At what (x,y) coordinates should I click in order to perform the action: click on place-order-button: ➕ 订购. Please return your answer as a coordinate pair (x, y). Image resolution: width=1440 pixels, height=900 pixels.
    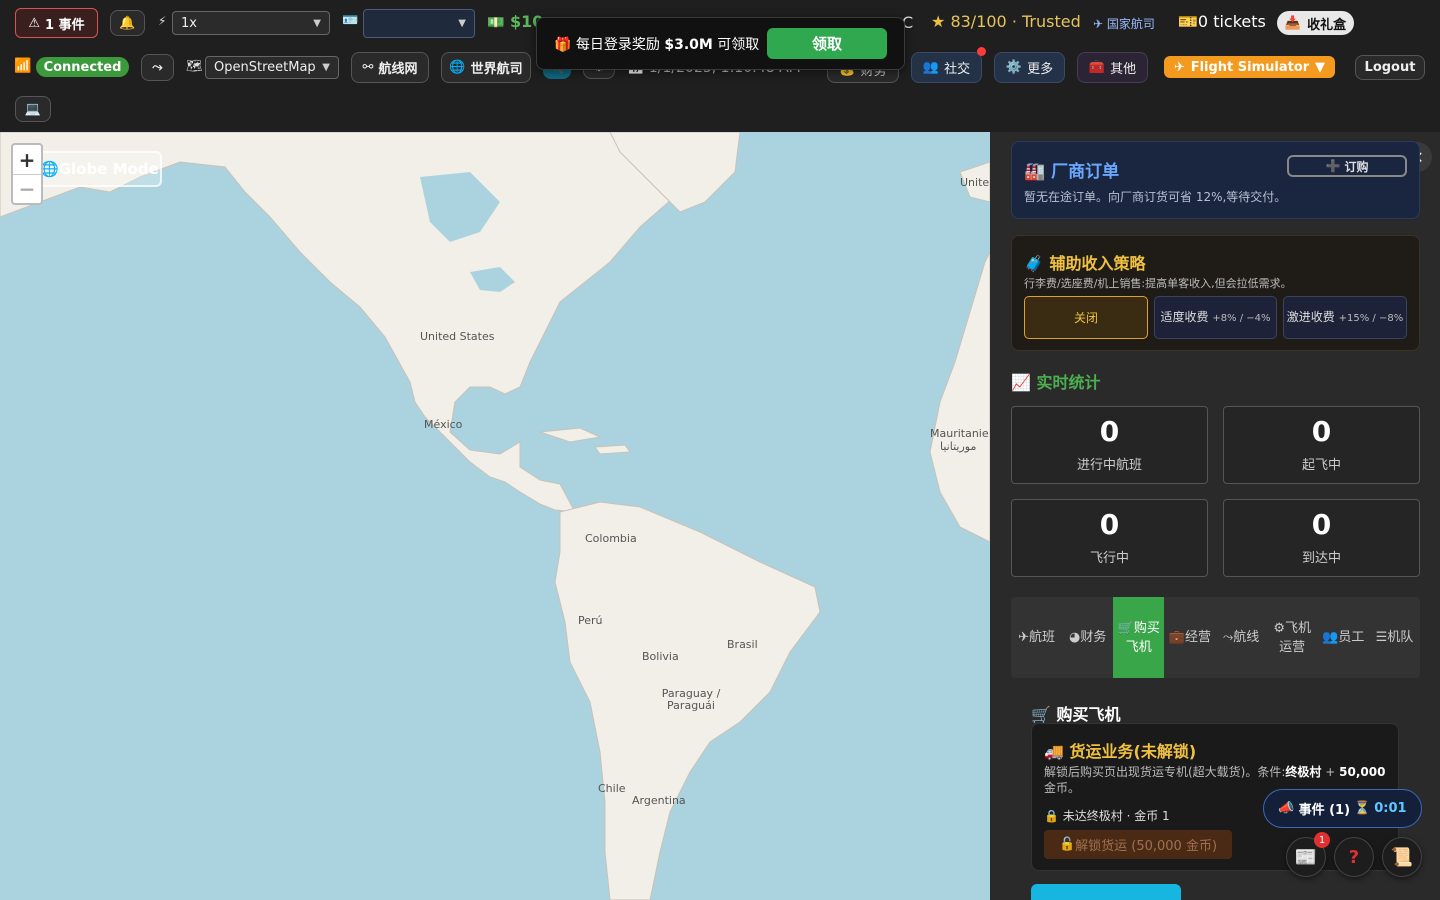
    Looking at the image, I should click on (1347, 166).